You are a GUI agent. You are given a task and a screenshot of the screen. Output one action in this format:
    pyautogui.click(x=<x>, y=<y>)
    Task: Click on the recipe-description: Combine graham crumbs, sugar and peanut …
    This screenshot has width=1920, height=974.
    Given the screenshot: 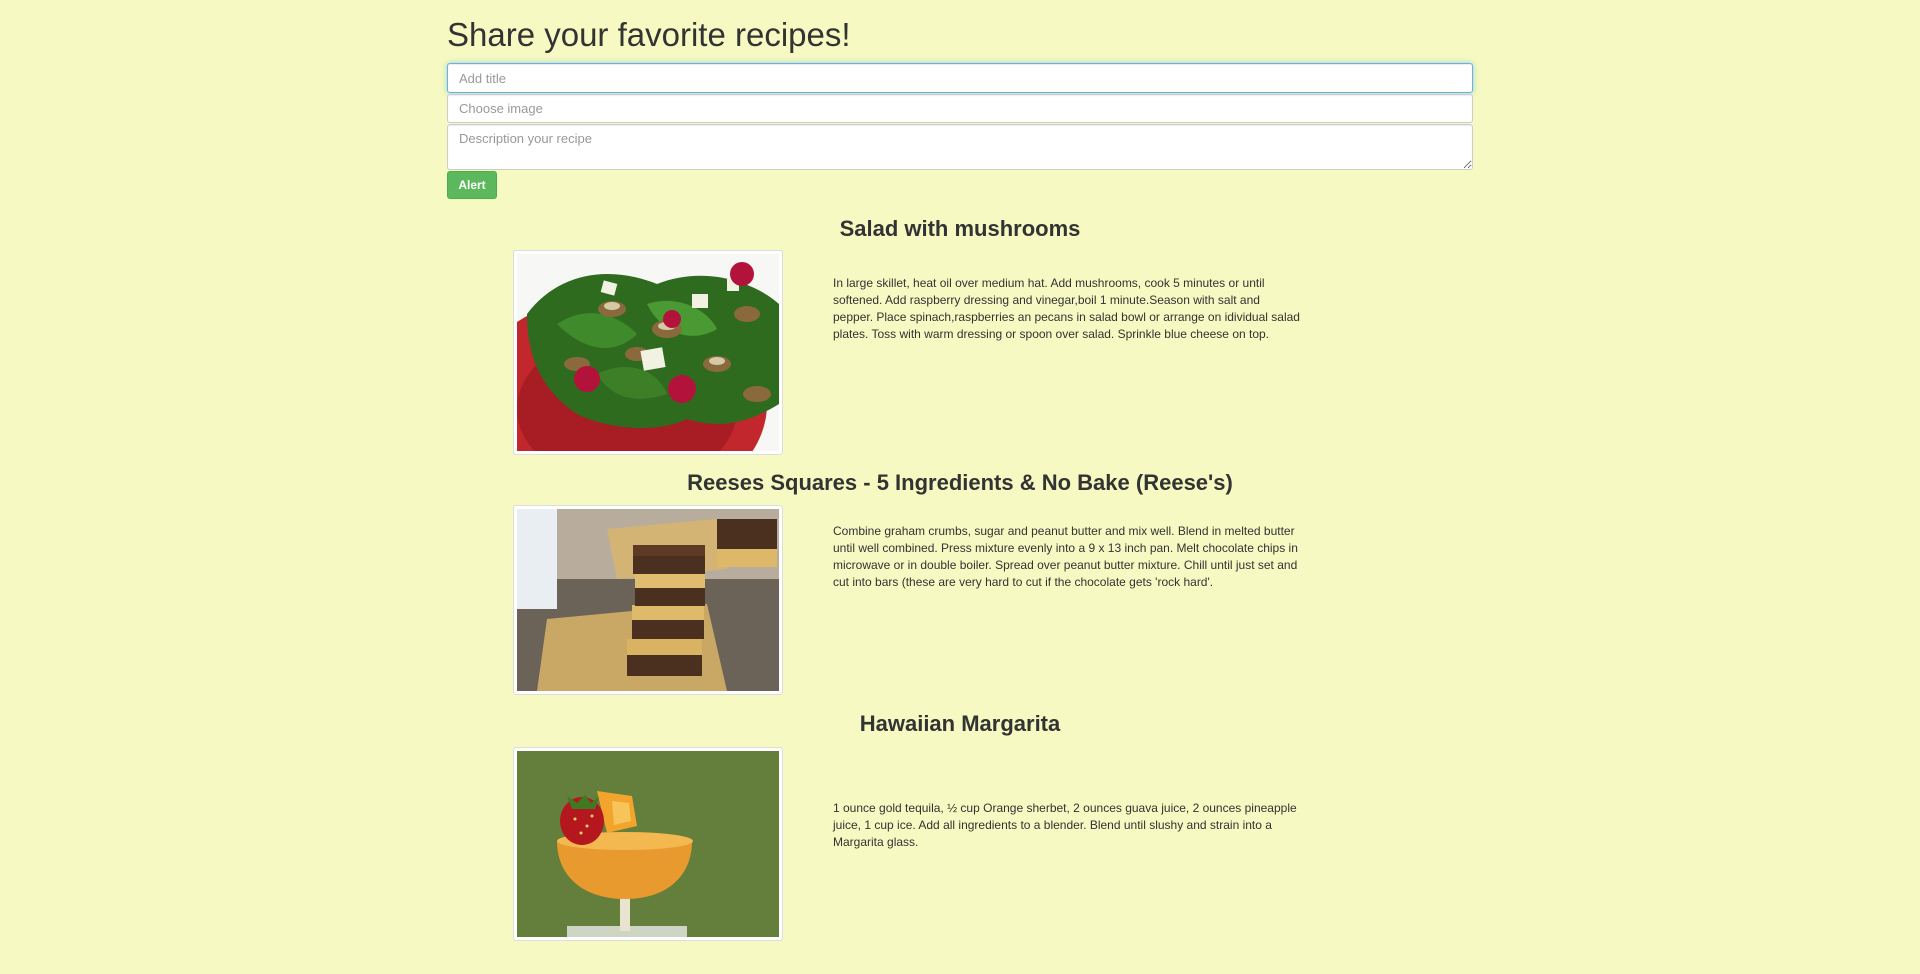 What is the action you would take?
    pyautogui.click(x=1065, y=556)
    